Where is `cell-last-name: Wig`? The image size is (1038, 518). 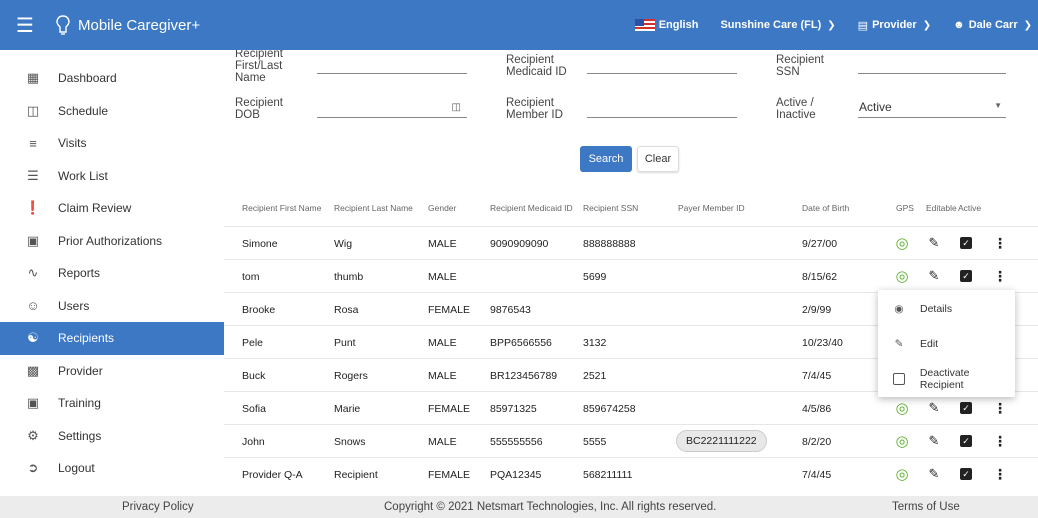
cell-last-name: Wig is located at coordinates (343, 244).